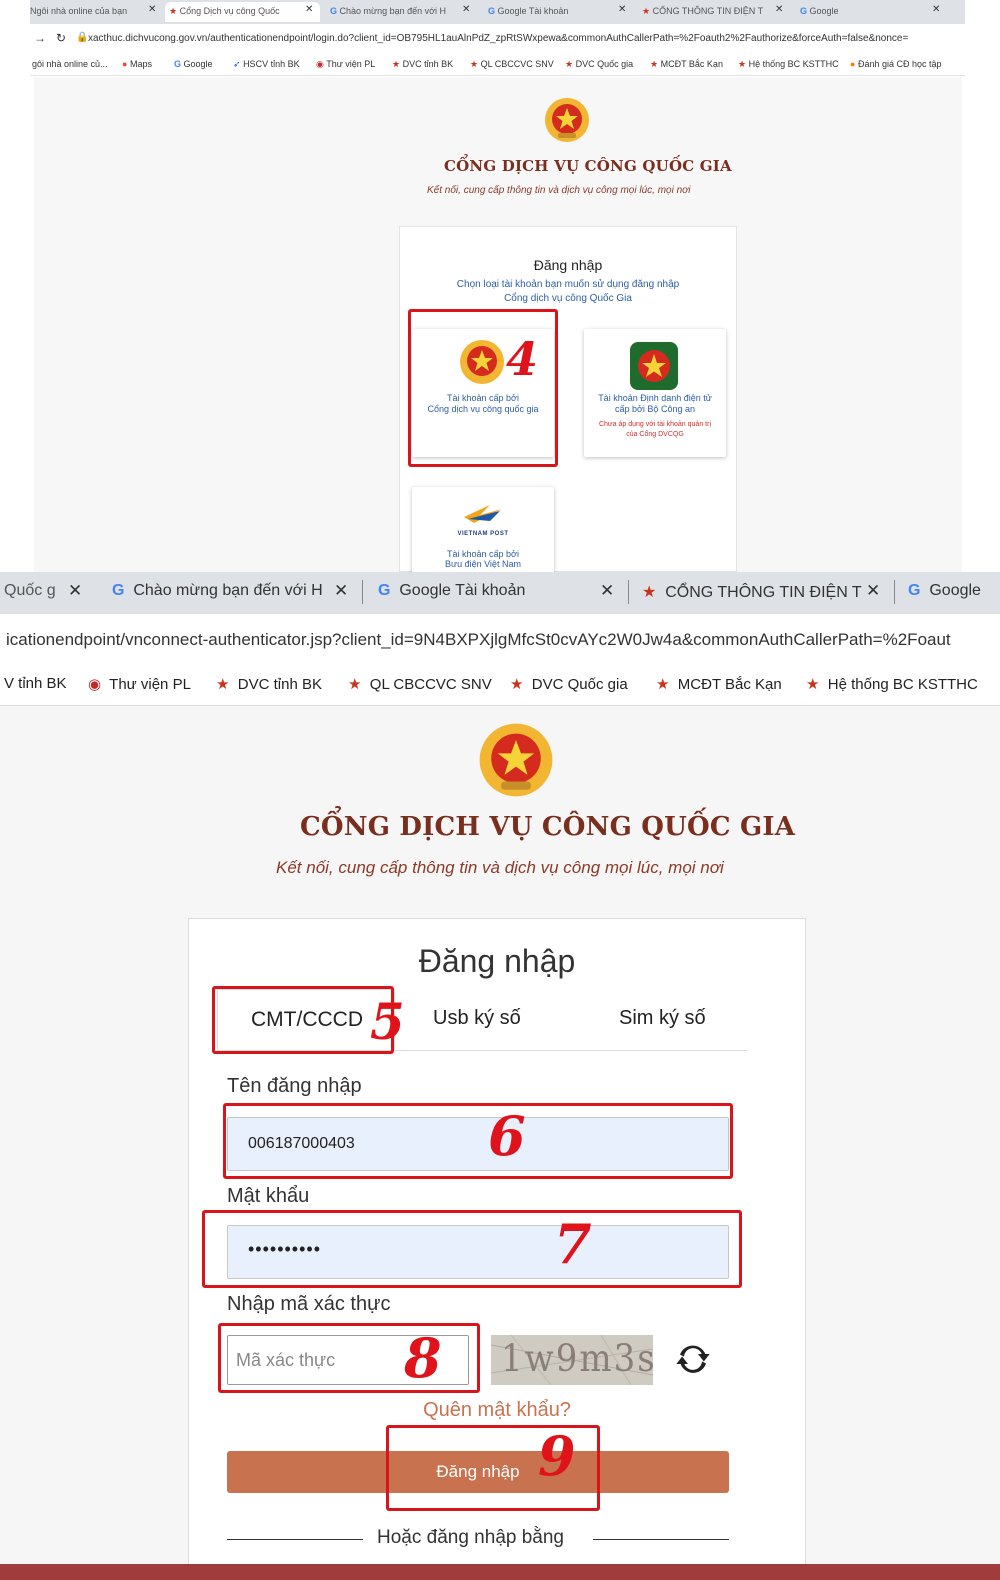 This screenshot has width=1000, height=1580. I want to click on bookmark-item: V tỉnh BK, so click(35, 683).